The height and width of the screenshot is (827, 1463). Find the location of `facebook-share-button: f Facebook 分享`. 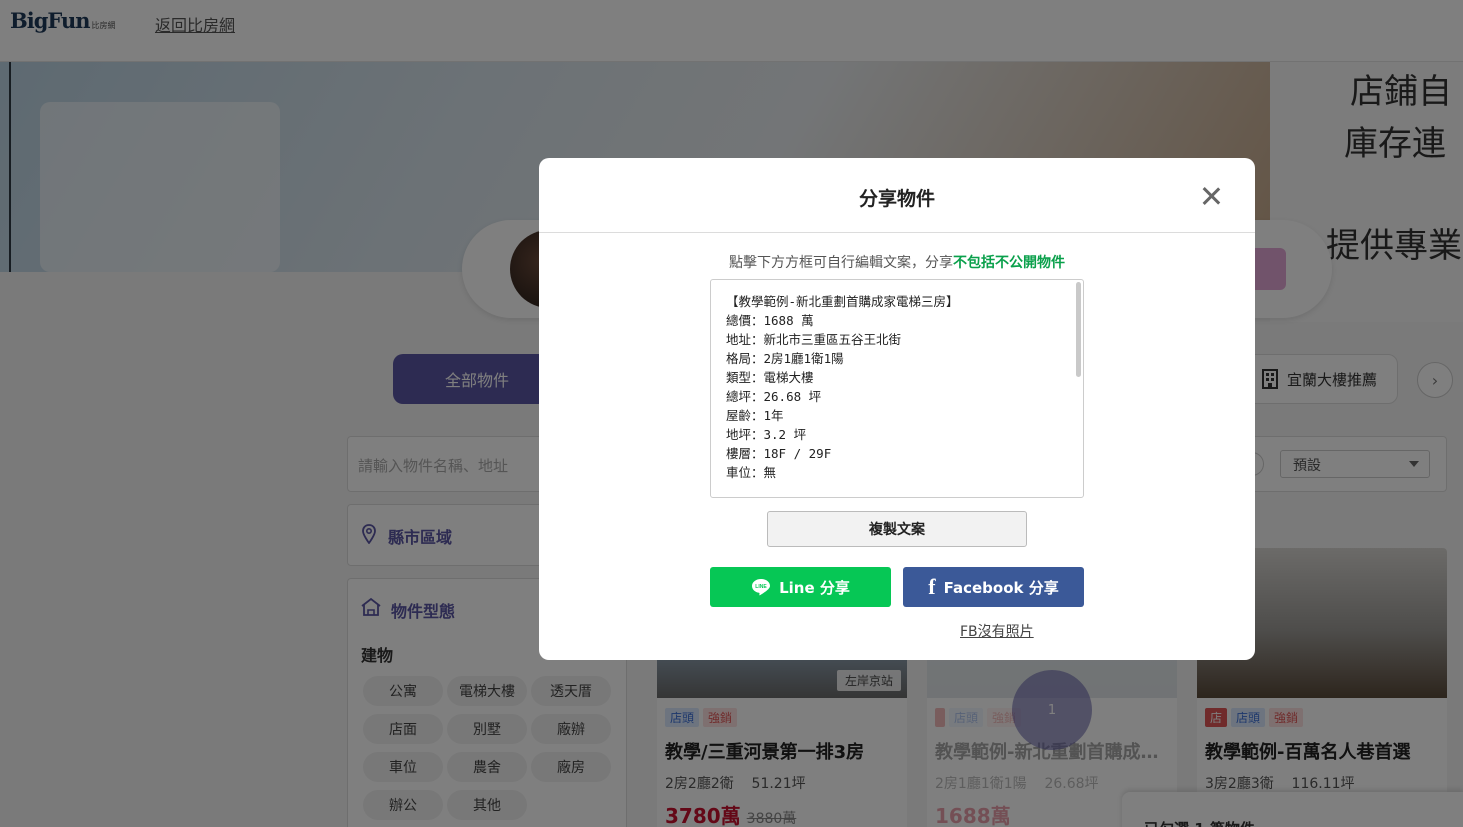

facebook-share-button: f Facebook 分享 is located at coordinates (993, 587).